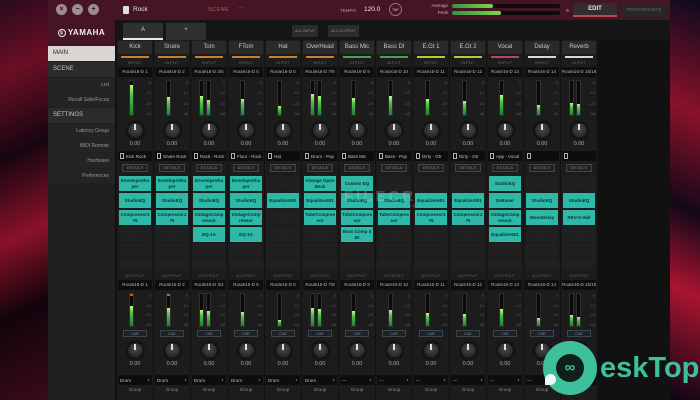 The height and width of the screenshot is (400, 700). Describe the element at coordinates (320, 285) in the screenshot. I see `output-route: Route16-D 7/8` at that location.